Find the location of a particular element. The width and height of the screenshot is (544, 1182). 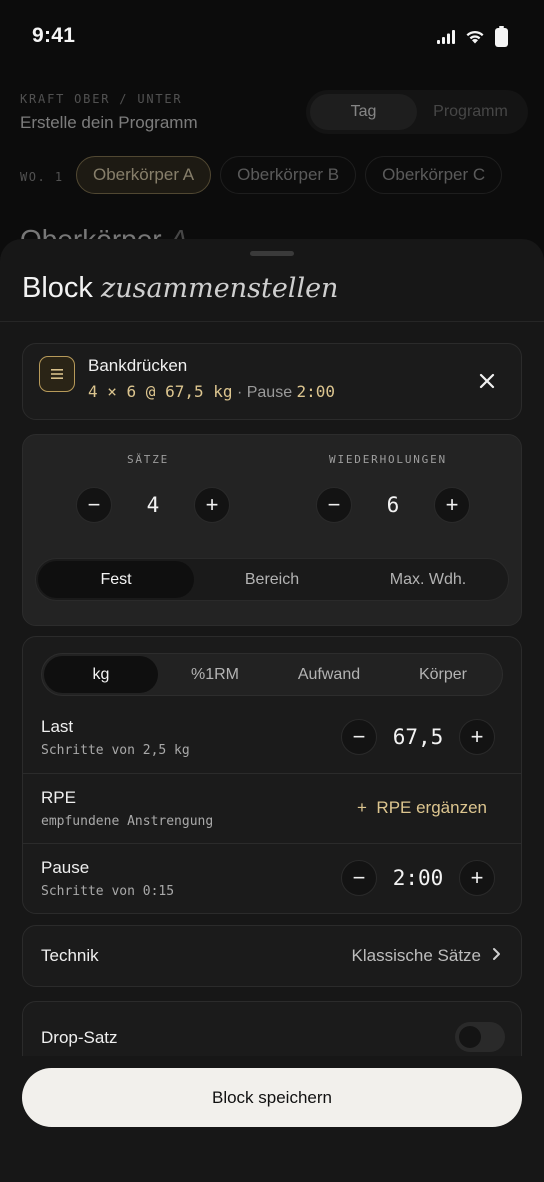

rest-stepper: − 2:00 + is located at coordinates (418, 878).